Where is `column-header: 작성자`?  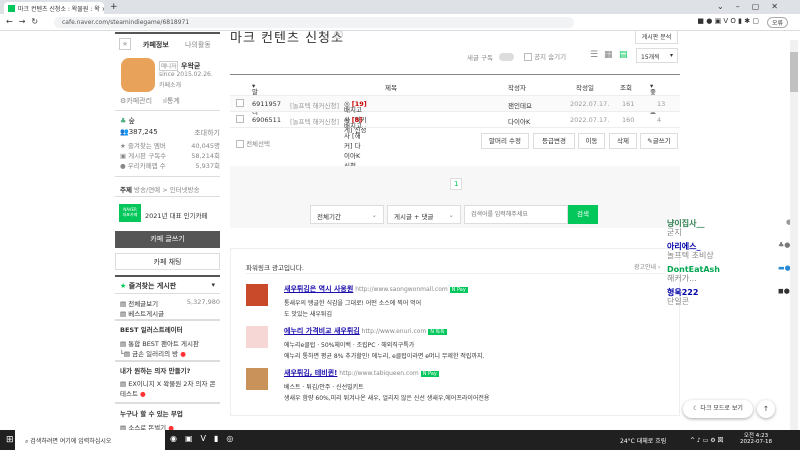 column-header: 작성자 is located at coordinates (517, 88).